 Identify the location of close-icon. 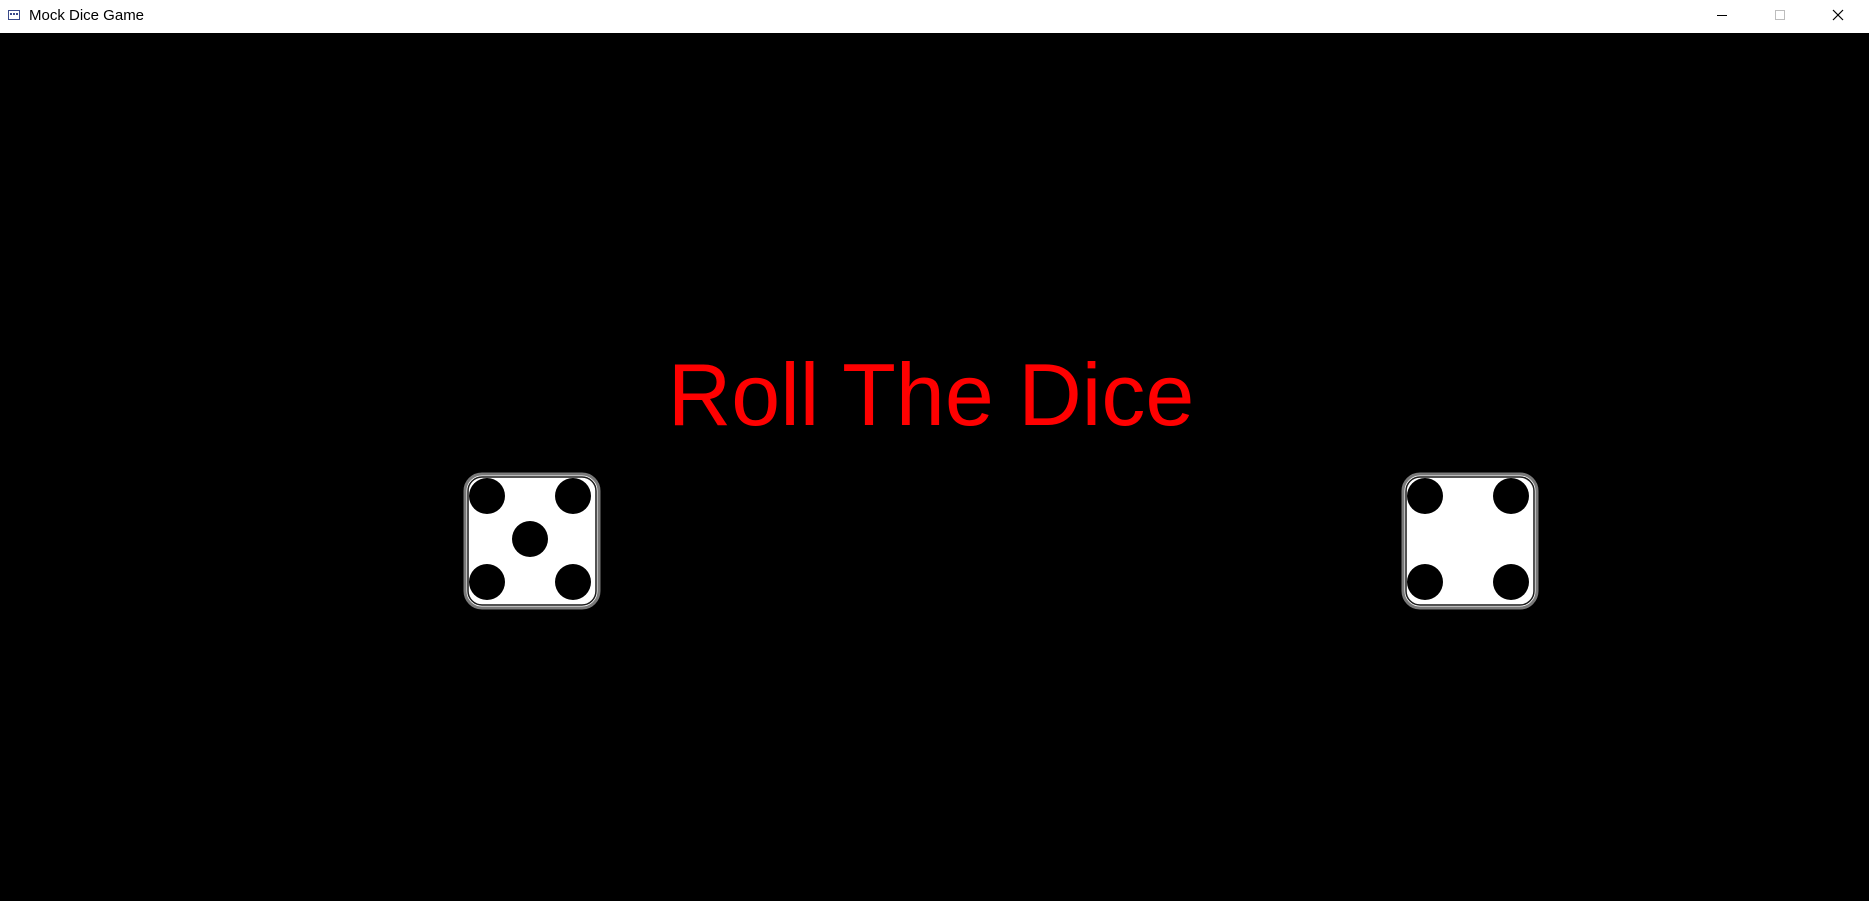
(1838, 14).